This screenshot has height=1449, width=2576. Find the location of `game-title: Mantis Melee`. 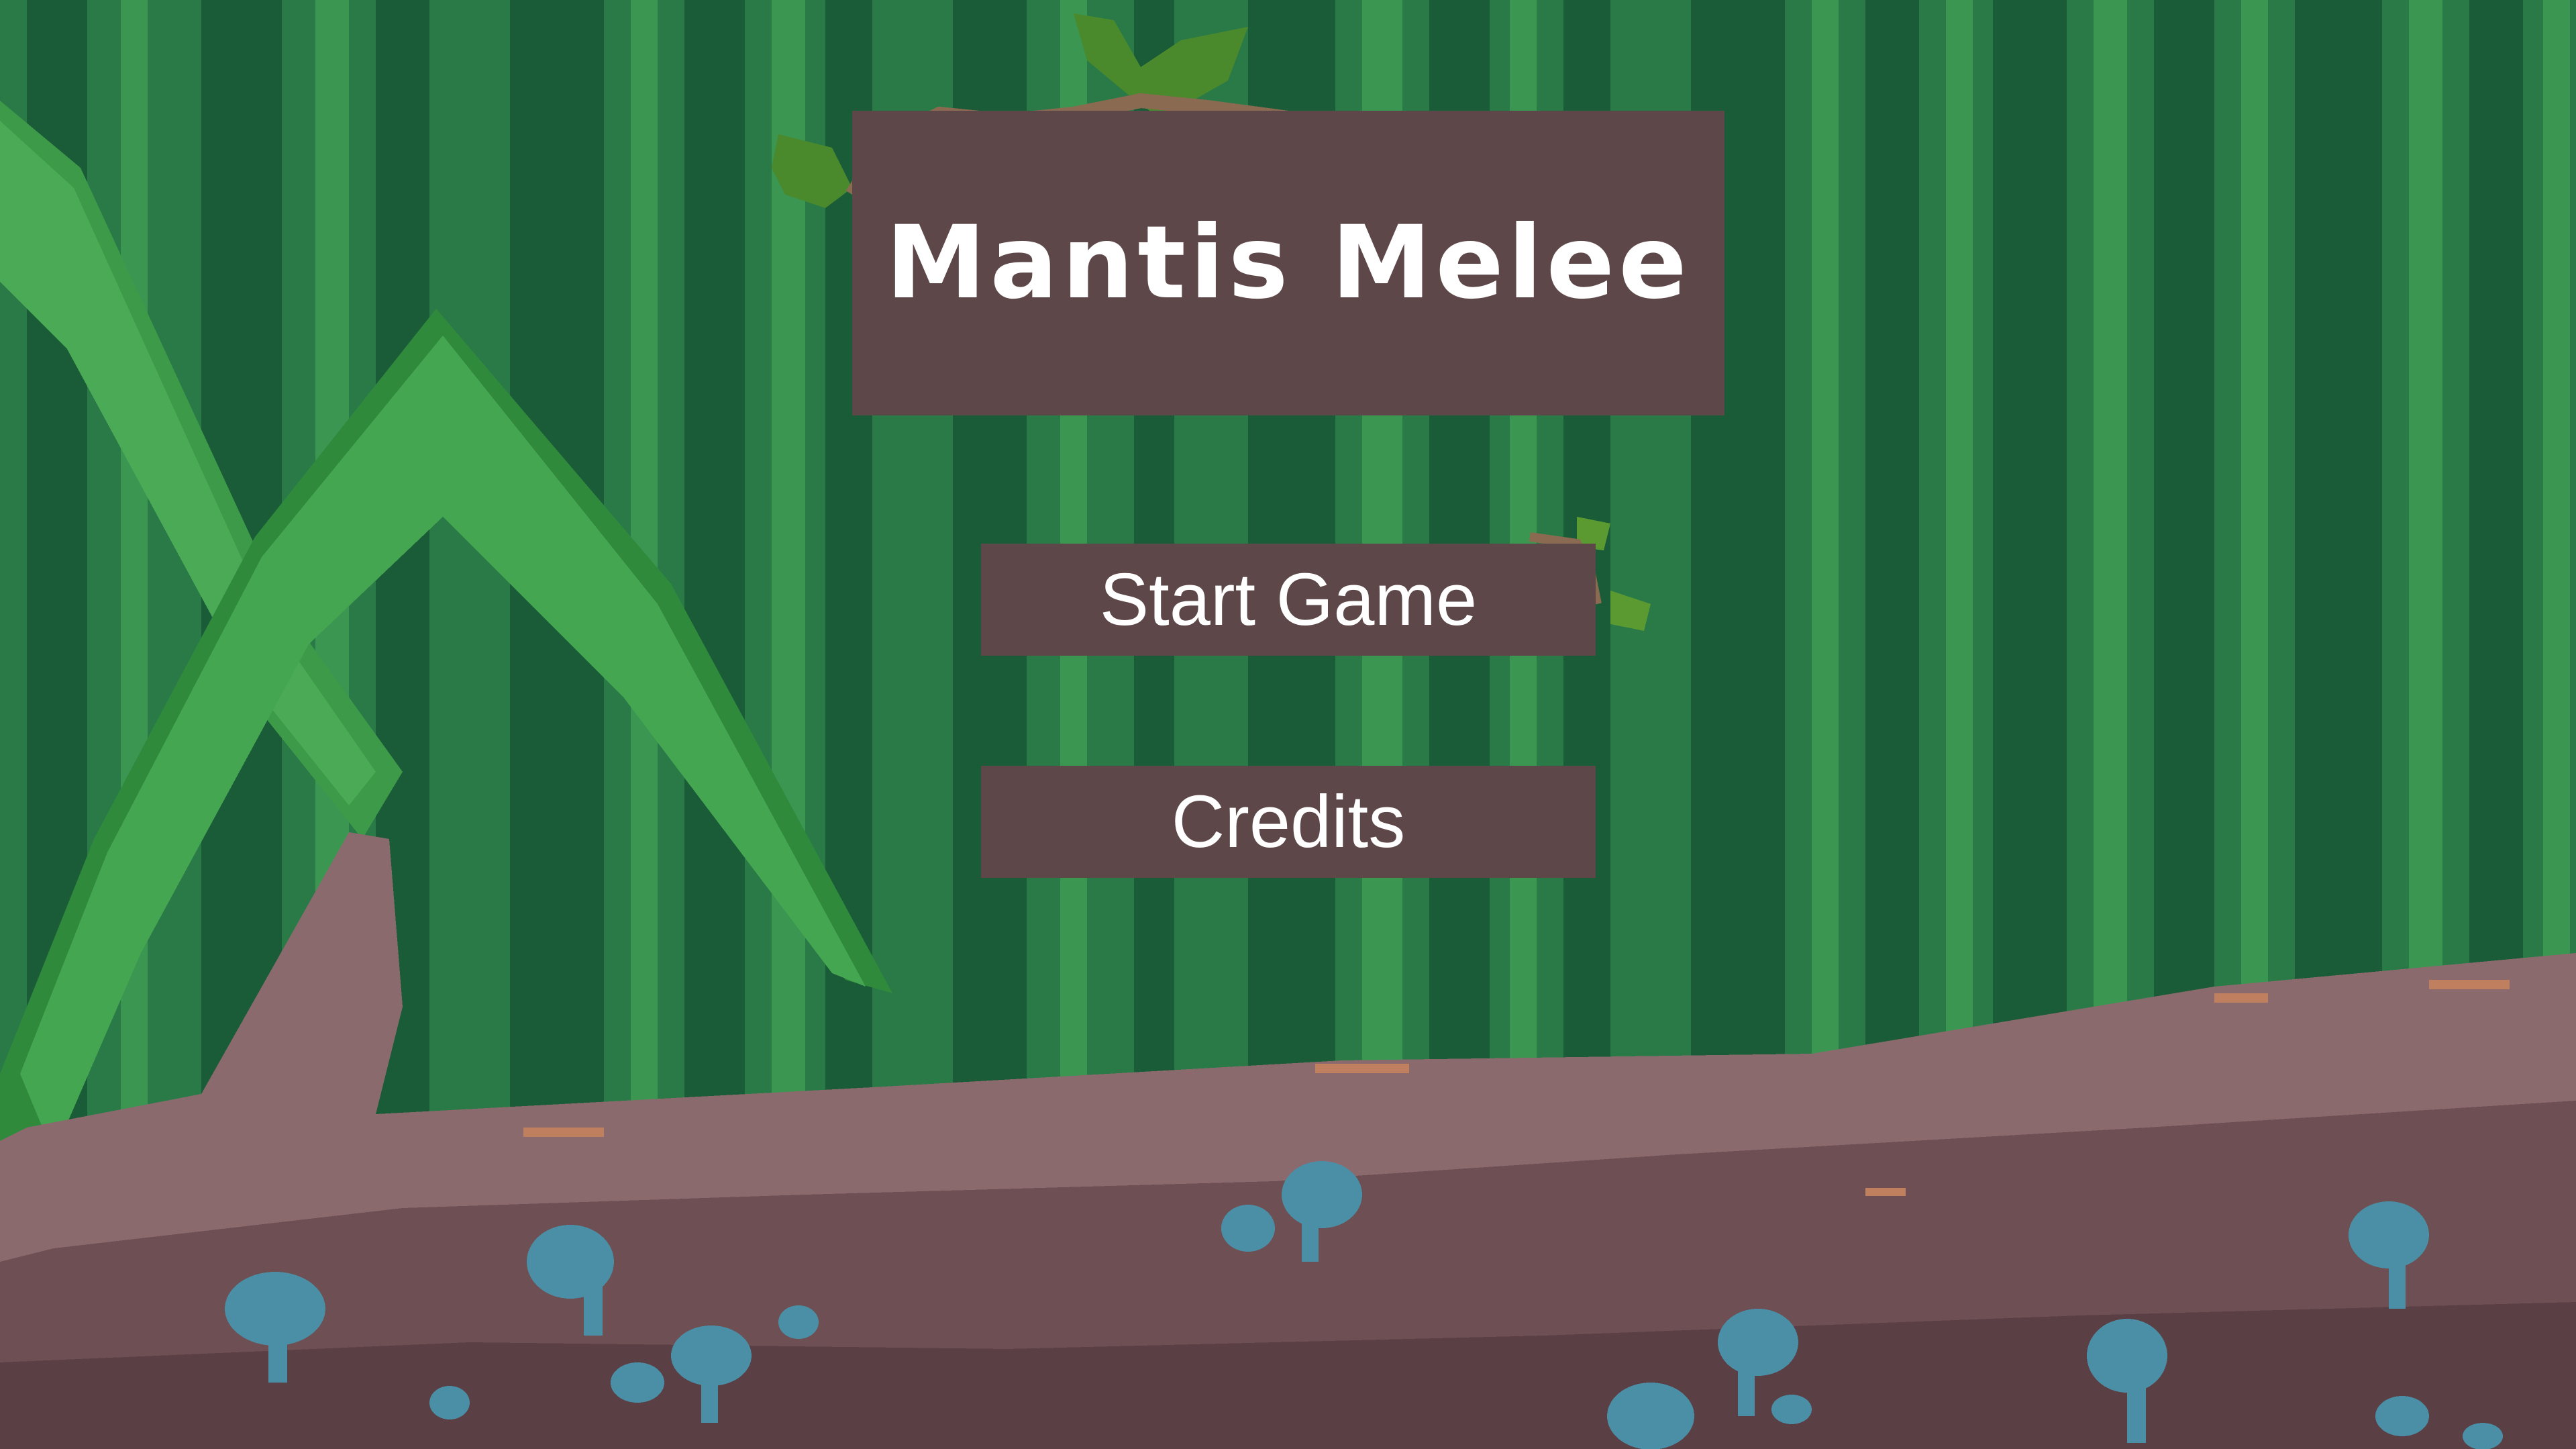

game-title: Mantis Melee is located at coordinates (1288, 263).